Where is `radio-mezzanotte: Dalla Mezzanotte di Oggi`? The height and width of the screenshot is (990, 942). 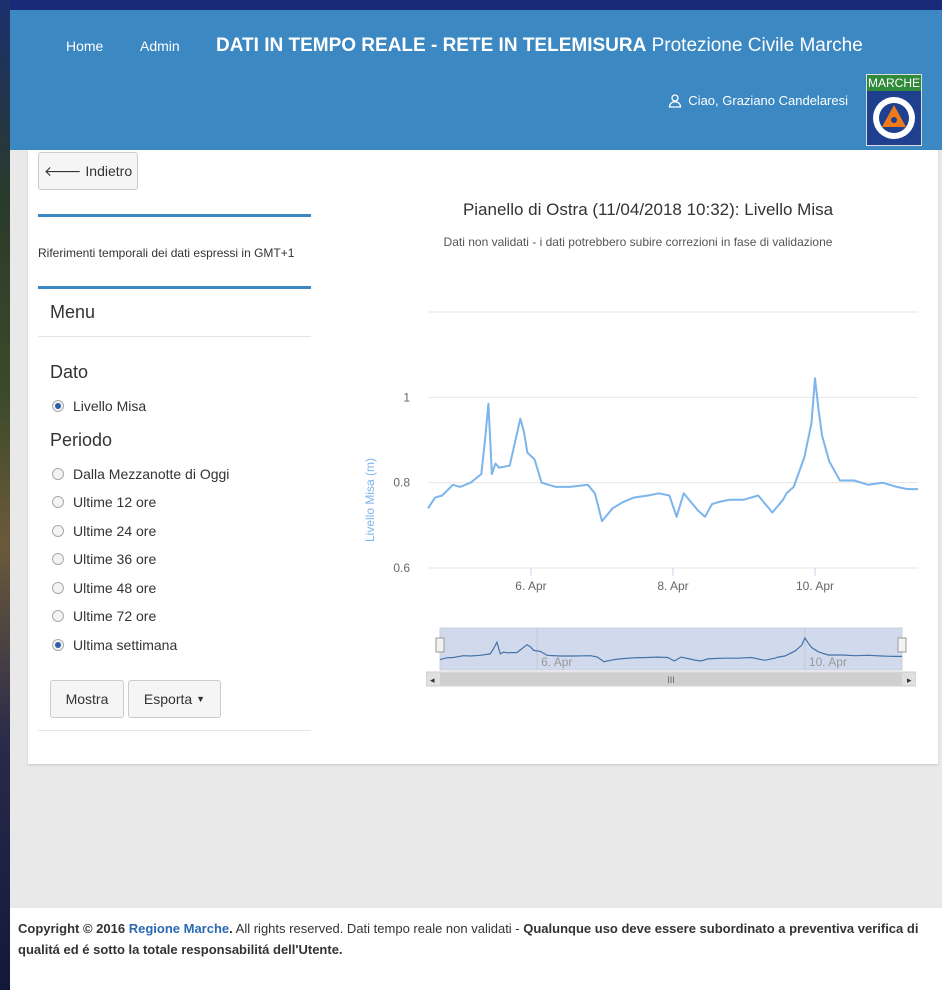
radio-mezzanotte: Dalla Mezzanotte di Oggi is located at coordinates (140, 474).